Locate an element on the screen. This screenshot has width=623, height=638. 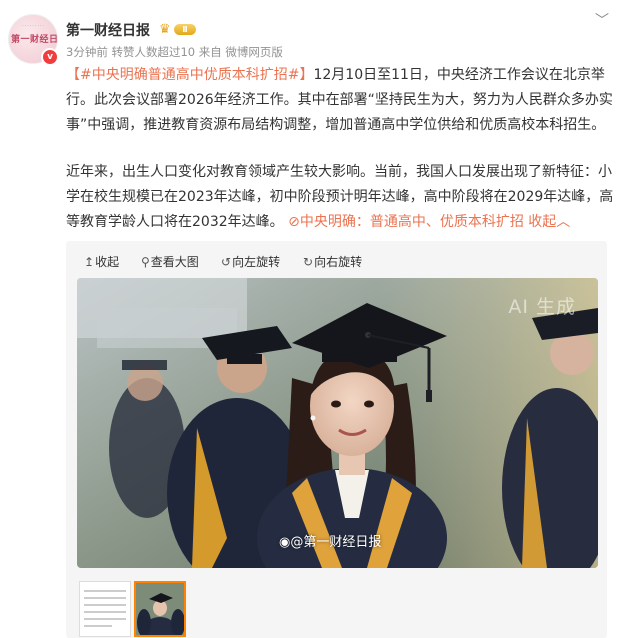
article-link: ⊘中央明确：普通高中、优质本科扩招 is located at coordinates (406, 222).